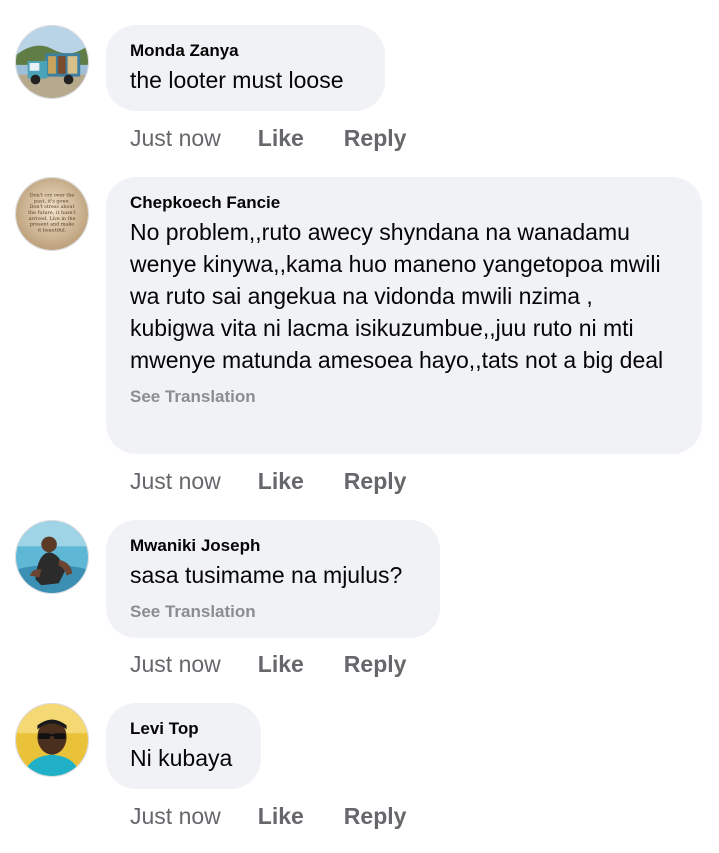 The height and width of the screenshot is (853, 719). Describe the element at coordinates (266, 575) in the screenshot. I see `comment-text: sasa tusimame na mjulus?` at that location.